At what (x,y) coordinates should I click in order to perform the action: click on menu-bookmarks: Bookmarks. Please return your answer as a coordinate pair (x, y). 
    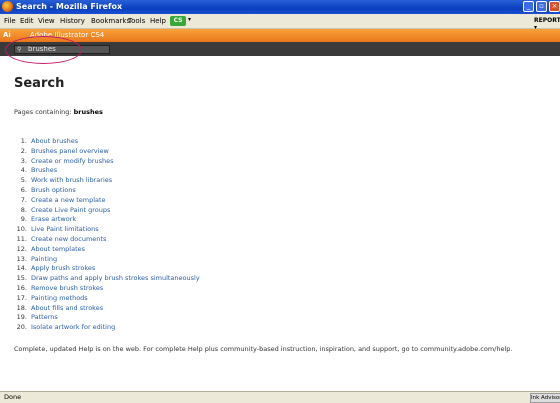
    Looking at the image, I should click on (110, 21).